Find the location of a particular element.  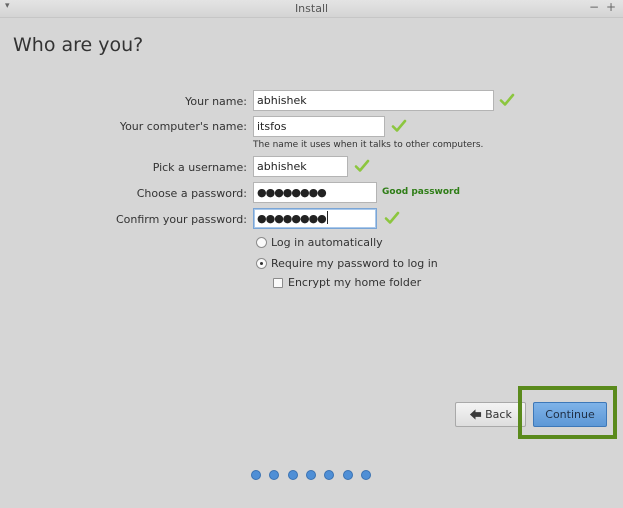

confirm-password-valid-check-icon is located at coordinates (392, 217).